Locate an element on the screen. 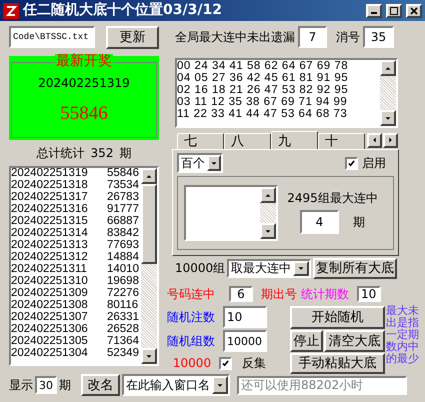 The image size is (425, 402). period-text: 202402251306 is located at coordinates (50, 330).